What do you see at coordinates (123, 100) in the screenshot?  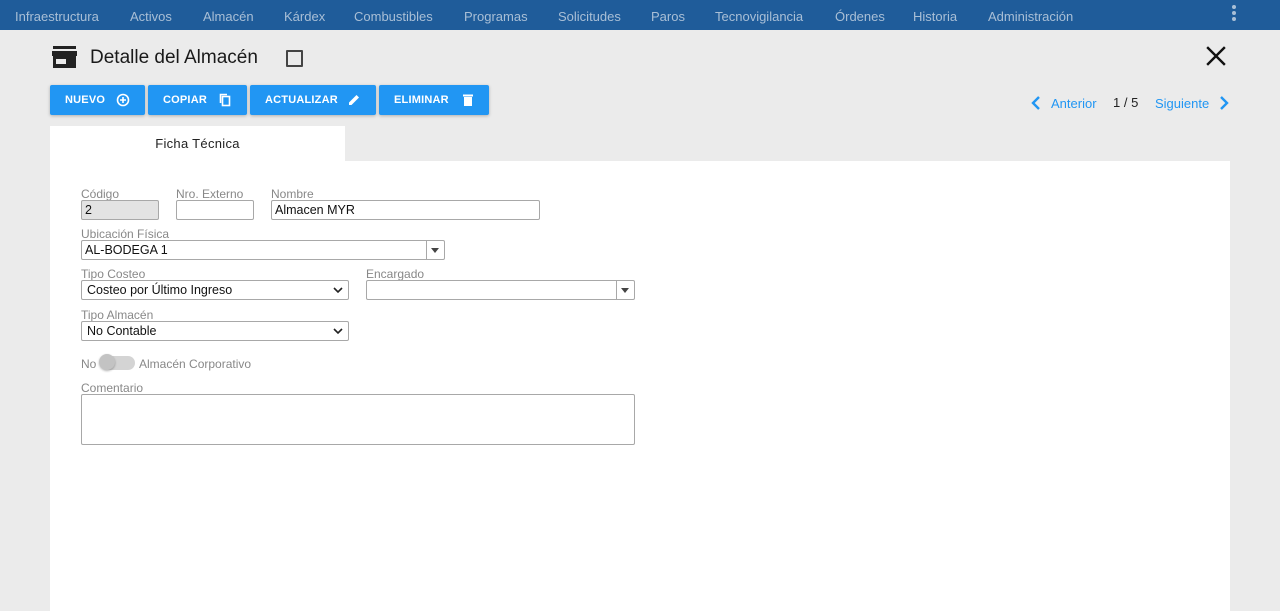 I see `add-circle-icon` at bounding box center [123, 100].